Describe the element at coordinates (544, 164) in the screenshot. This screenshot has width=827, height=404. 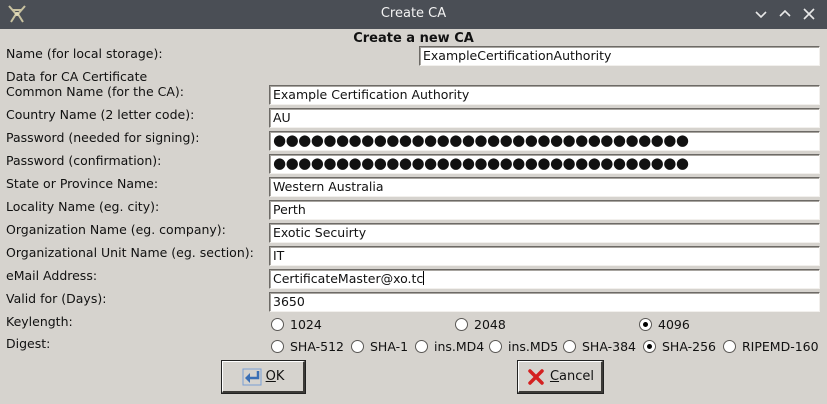
I see `password-confirm-input: ●●●●●●●●●●●●●●●●●●●●●●●●●●●●●●●●●` at that location.